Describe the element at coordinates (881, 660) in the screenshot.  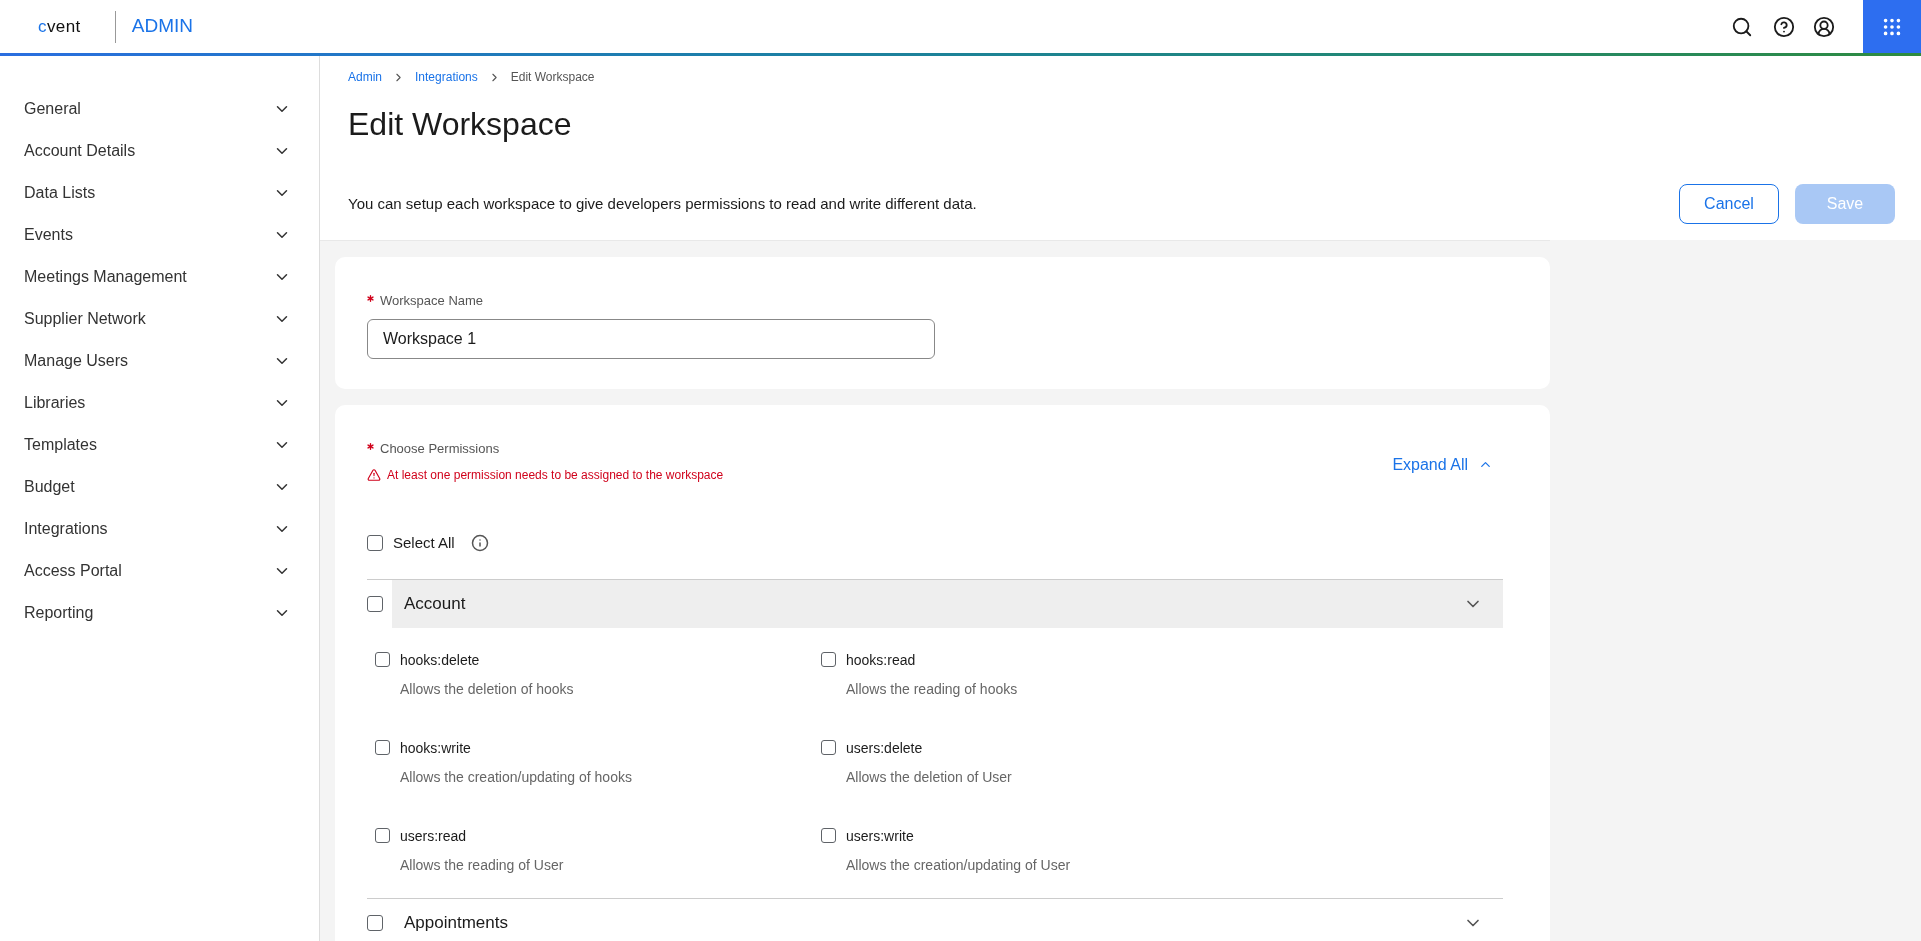
I see `permission-name: hooks:read` at that location.